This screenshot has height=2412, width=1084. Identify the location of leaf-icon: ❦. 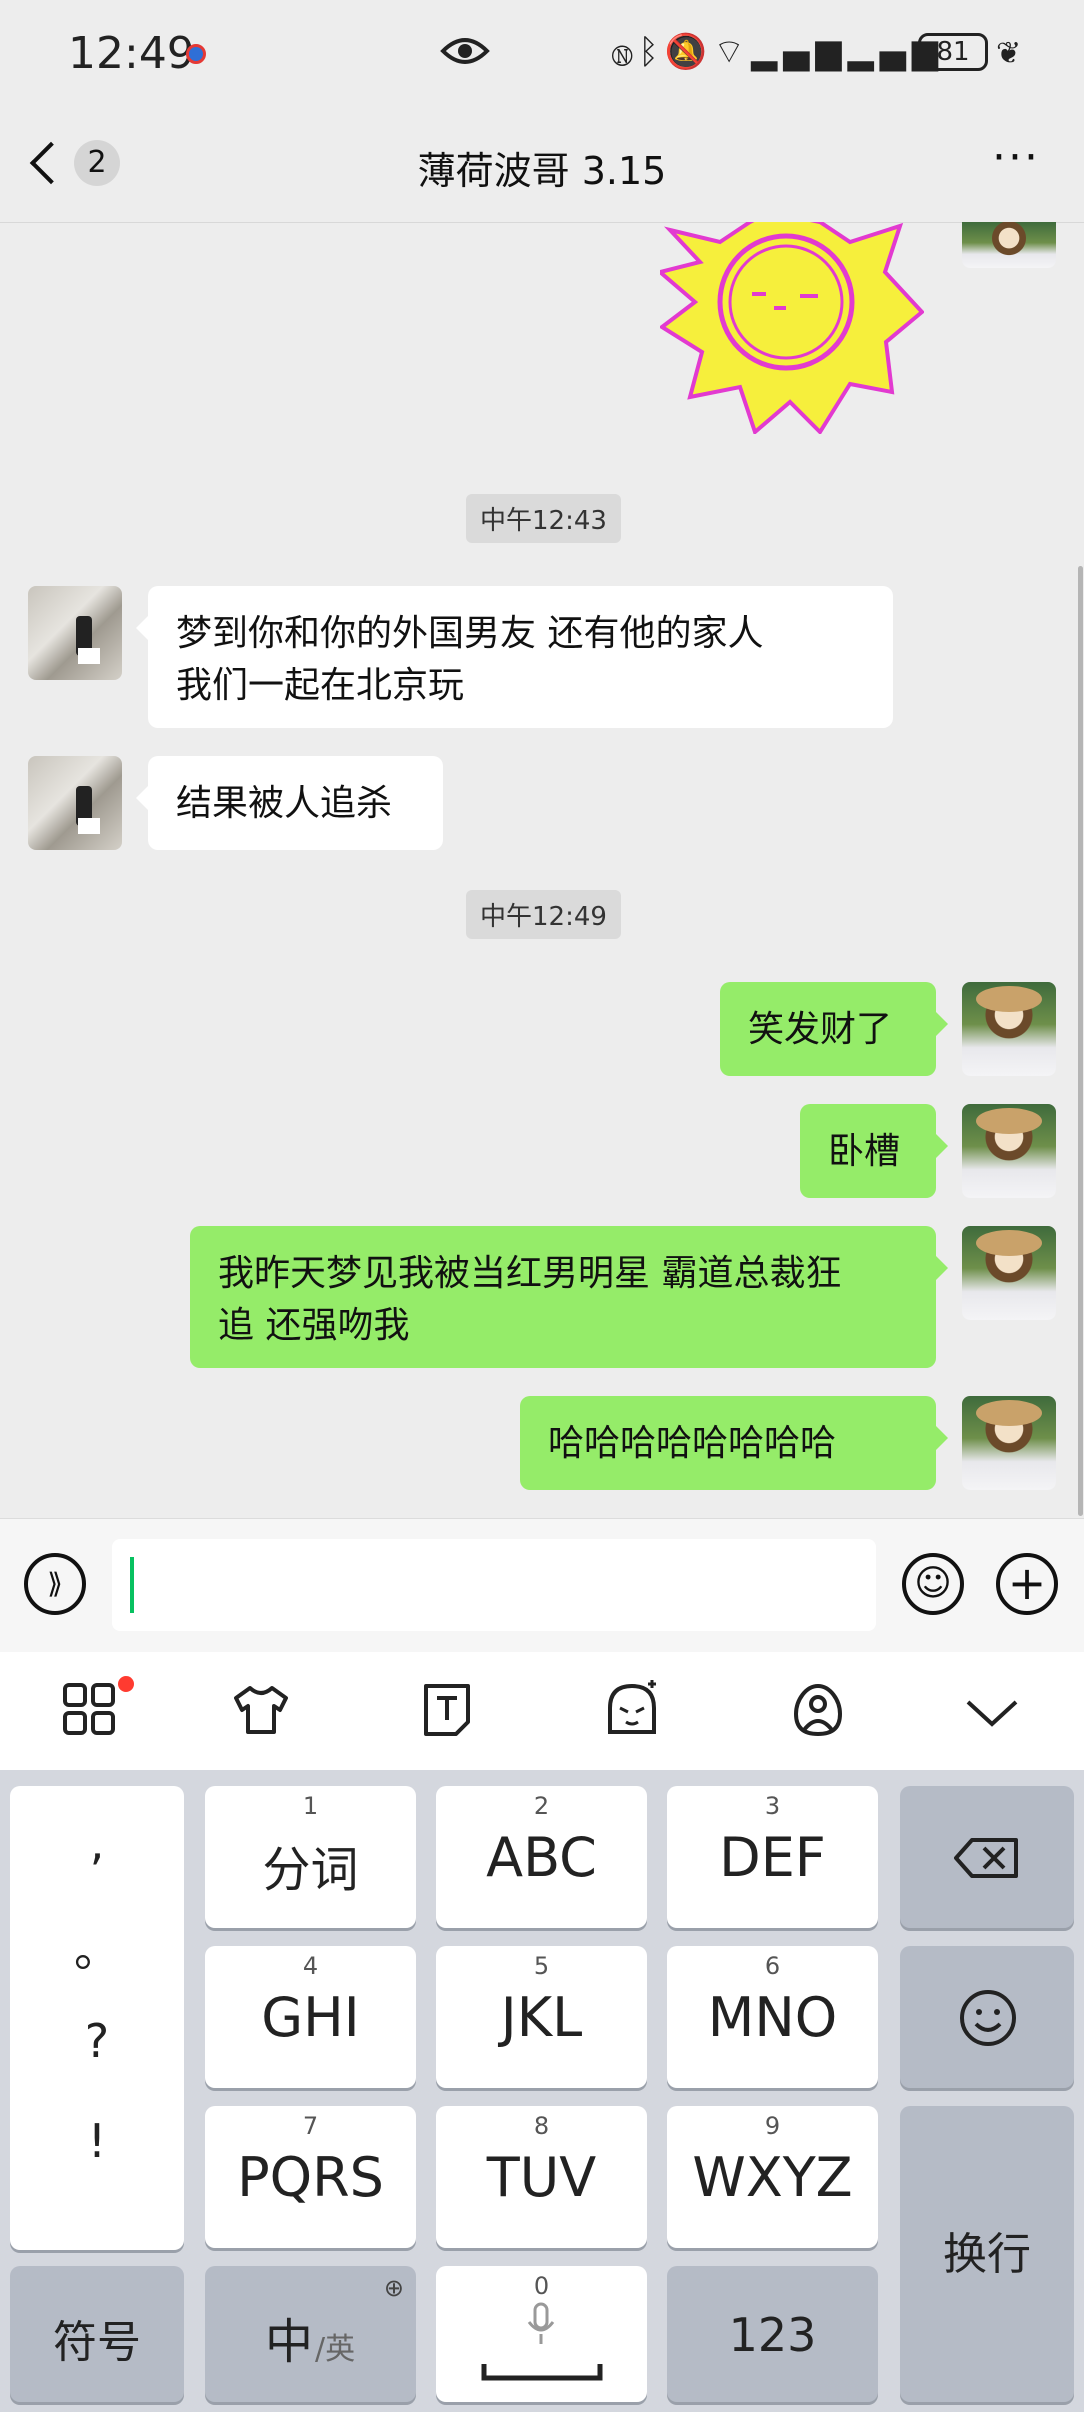
(1009, 53).